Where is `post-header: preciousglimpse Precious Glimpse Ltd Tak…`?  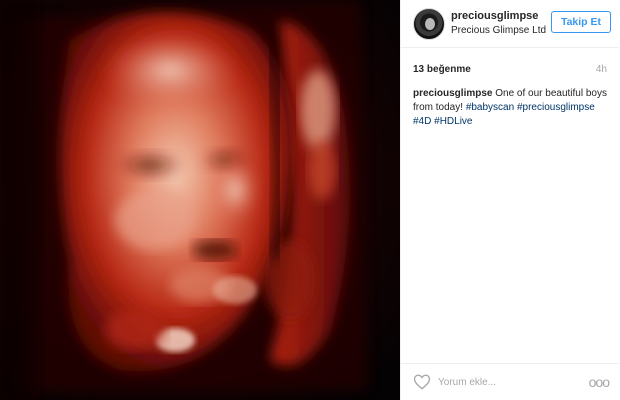 post-header: preciousglimpse Precious Glimpse Ltd Tak… is located at coordinates (510, 24).